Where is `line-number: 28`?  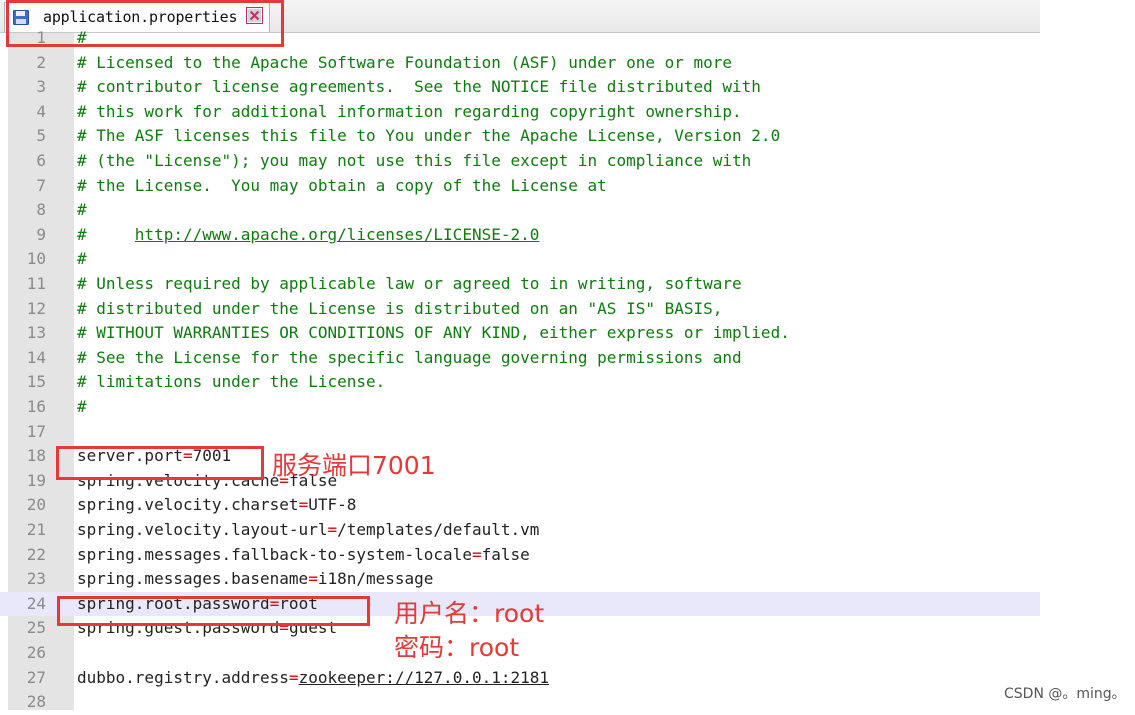
line-number: 28 is located at coordinates (36, 702).